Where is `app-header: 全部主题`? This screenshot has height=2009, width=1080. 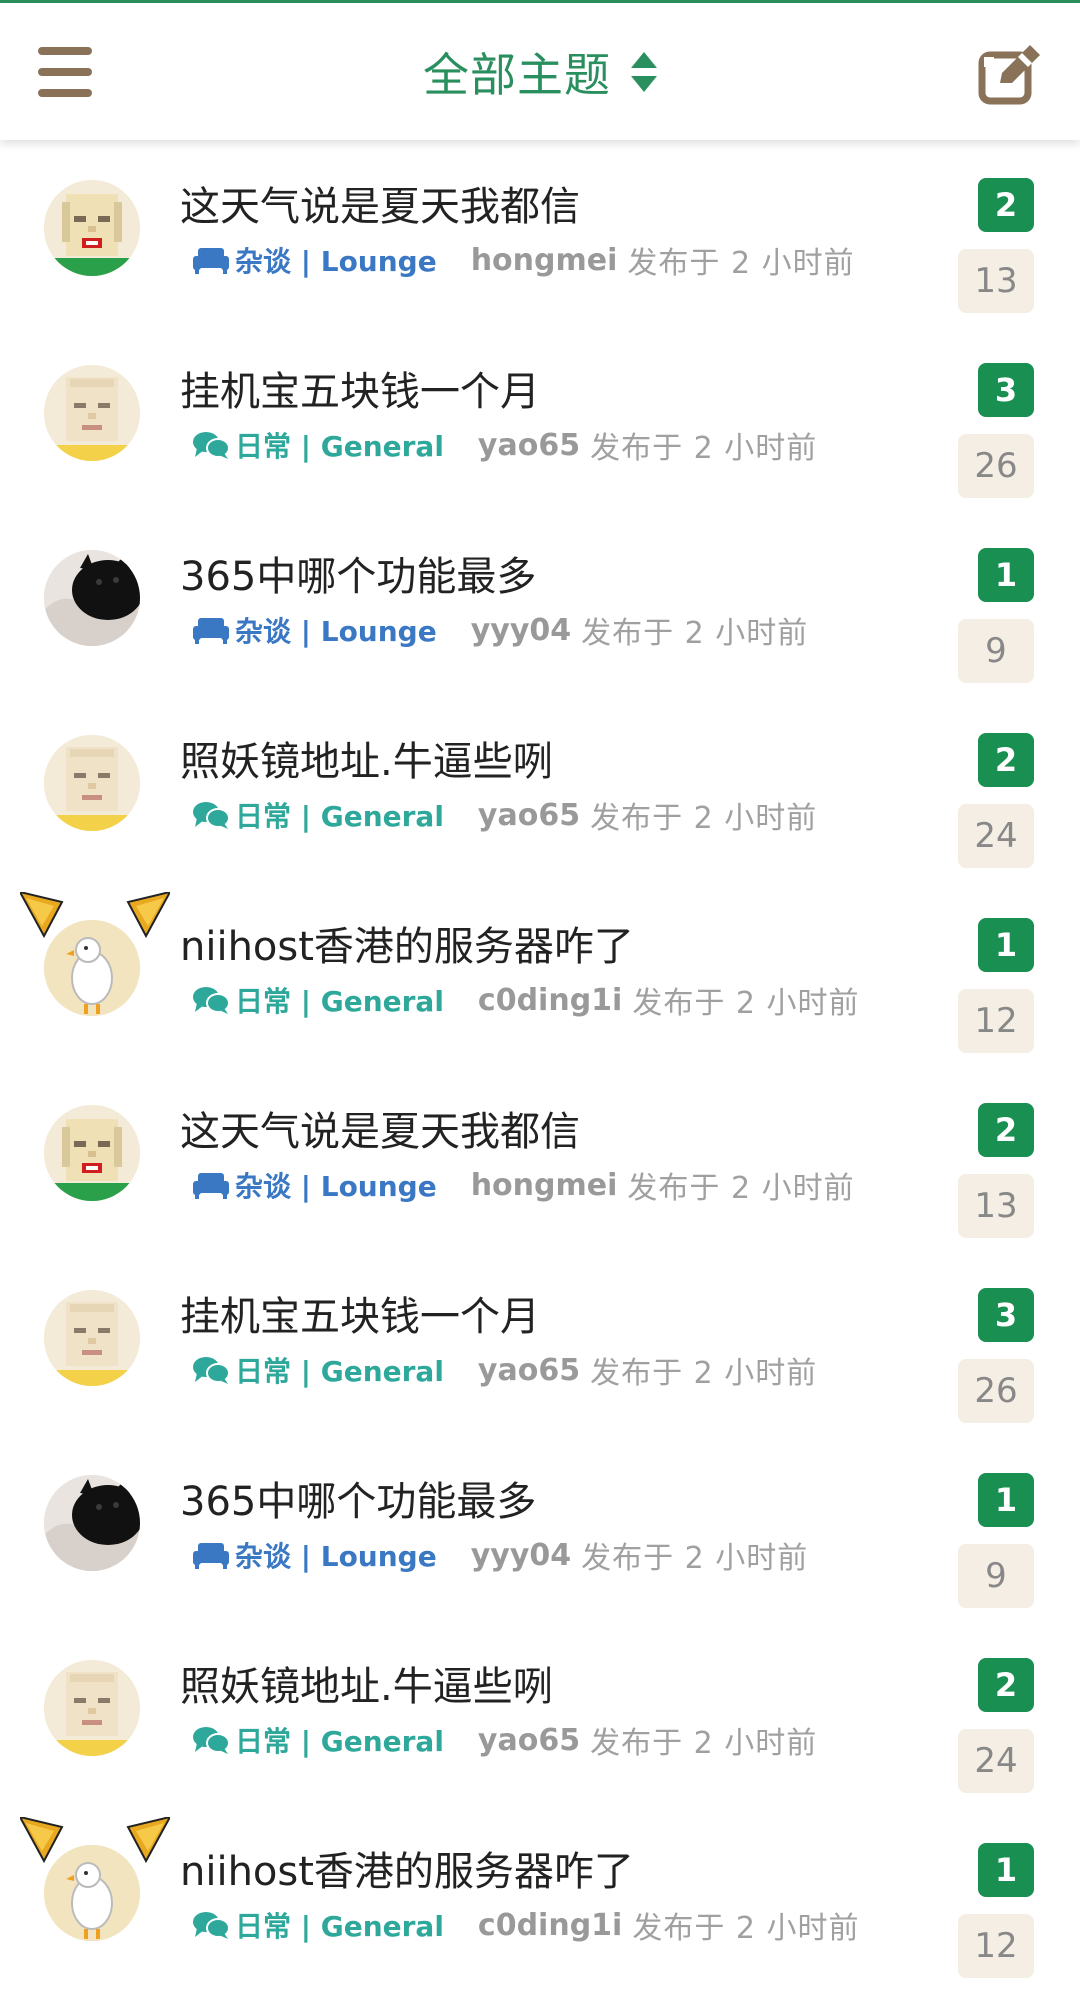
app-header: 全部主题 is located at coordinates (540, 71).